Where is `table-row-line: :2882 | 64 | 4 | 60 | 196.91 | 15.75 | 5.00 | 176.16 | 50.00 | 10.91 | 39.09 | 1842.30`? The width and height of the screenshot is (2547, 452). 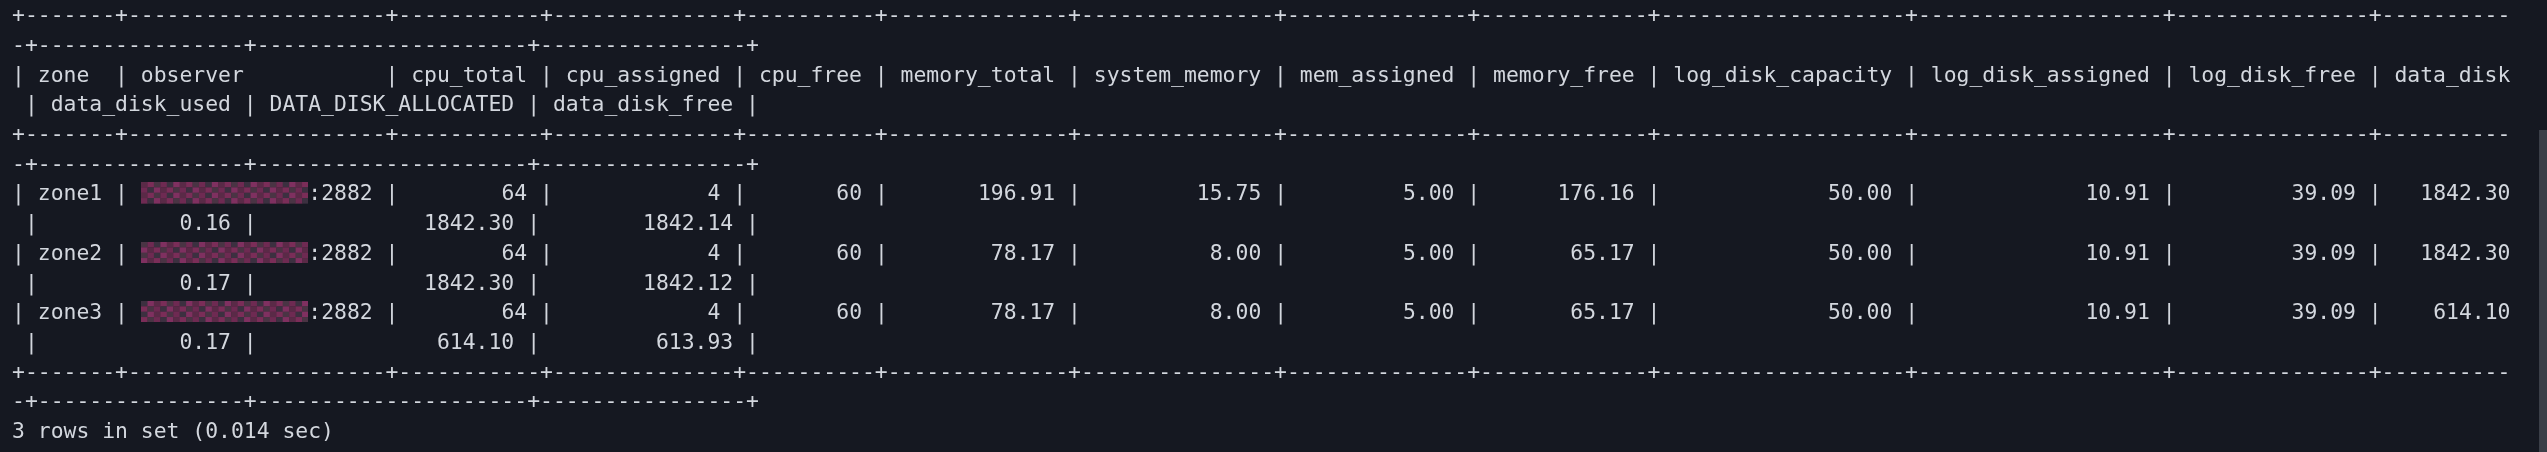 table-row-line: :2882 | 64 | 4 | 60 | 196.91 | 15.75 | 5.00 | 176.16 | 50.00 | 10.91 | 39.09 | 1842.30 is located at coordinates (1409, 193).